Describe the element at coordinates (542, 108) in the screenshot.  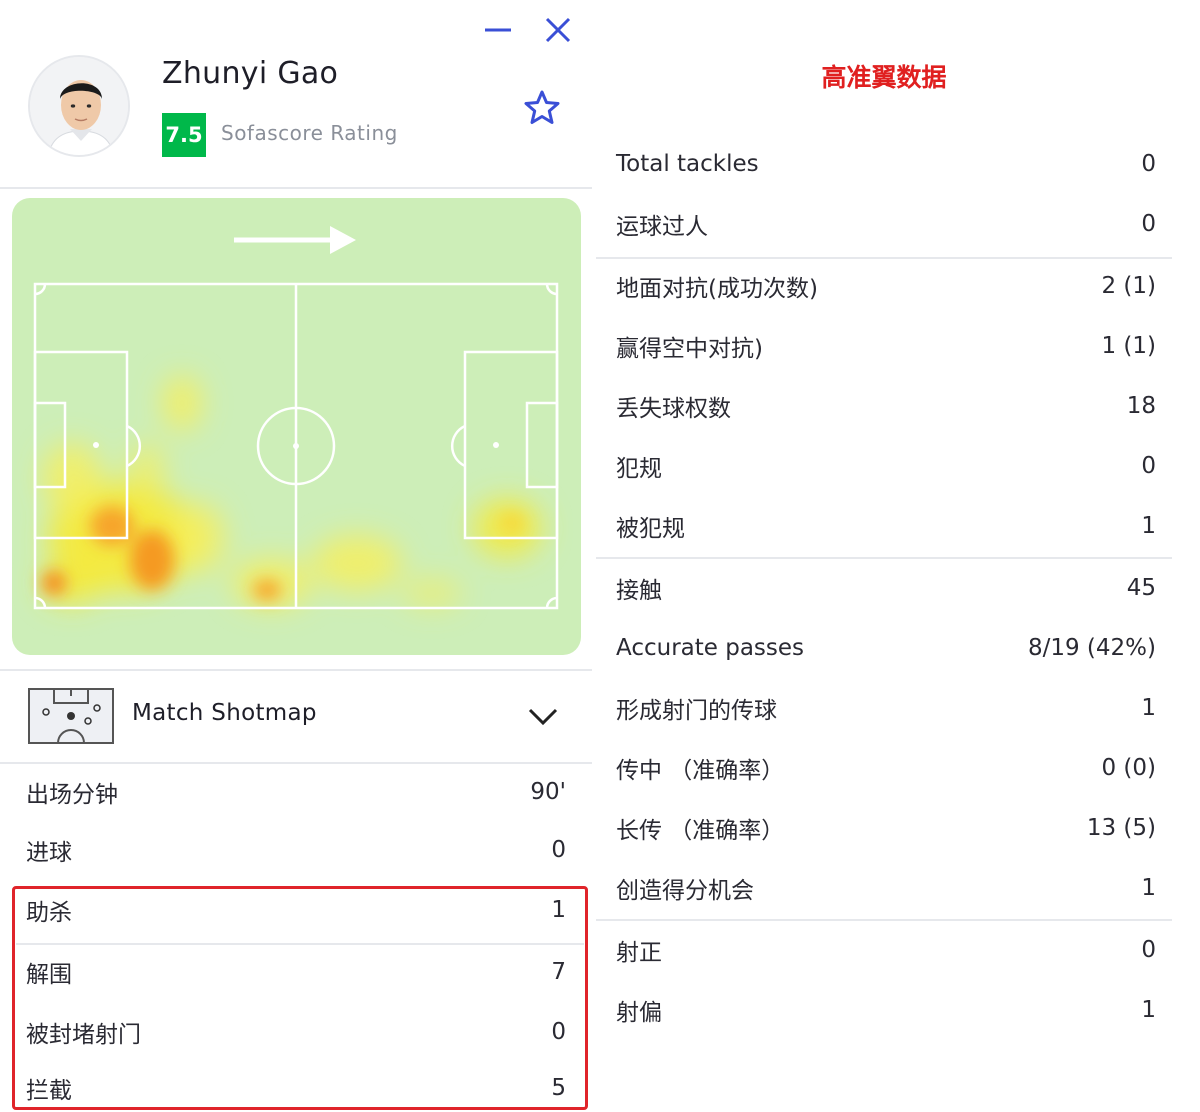
I see `star-icon` at that location.